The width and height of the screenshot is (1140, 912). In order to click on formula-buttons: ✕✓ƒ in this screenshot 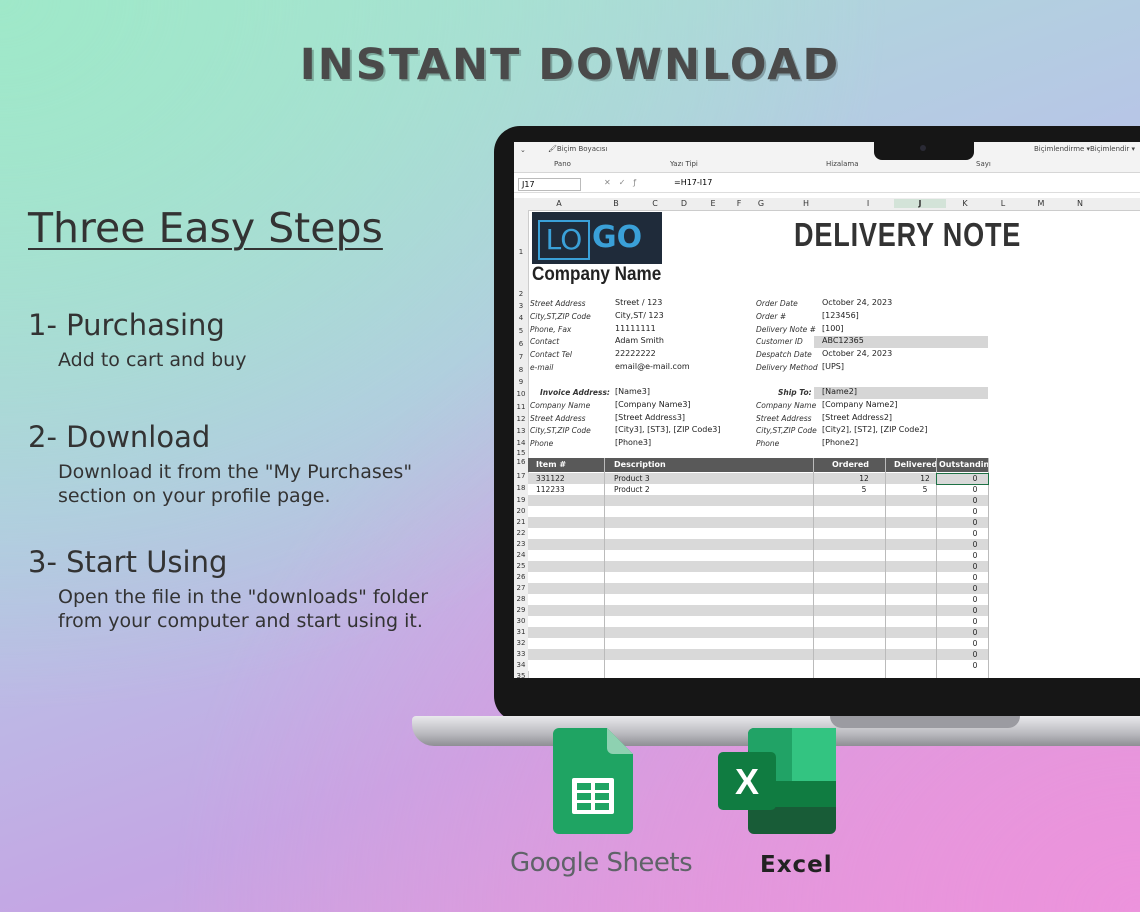, I will do `click(624, 182)`.